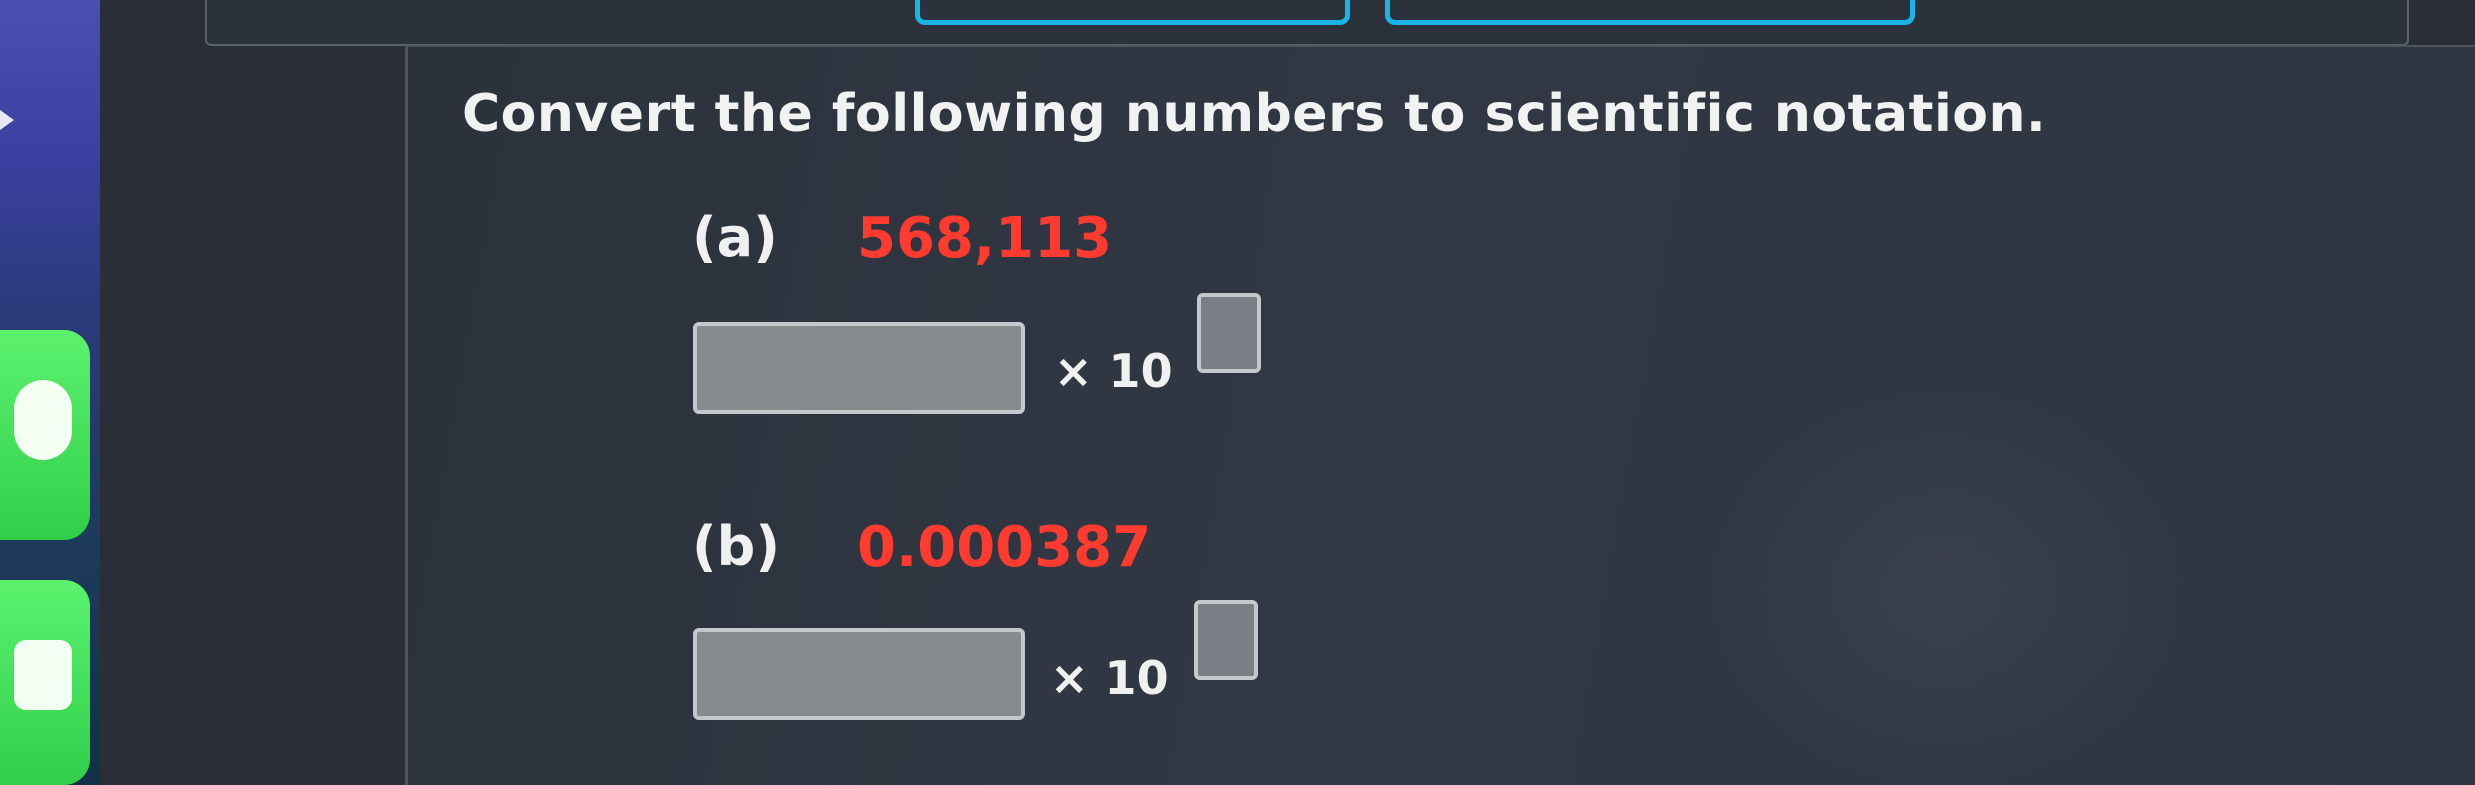 This screenshot has height=785, width=2475. I want to click on camera-icon, so click(43, 675).